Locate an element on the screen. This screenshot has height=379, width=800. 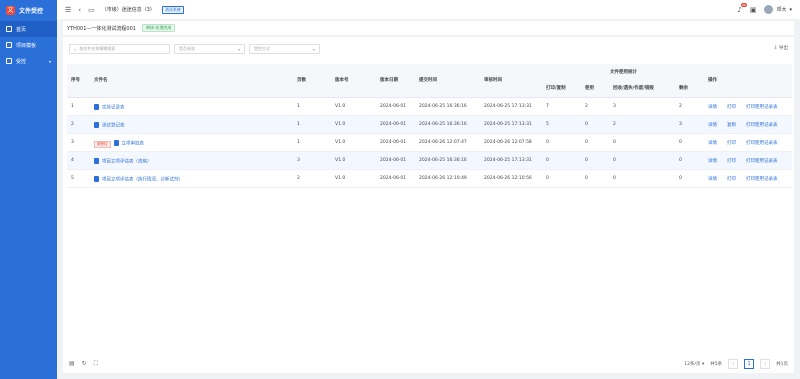
col-recycle: 回收/遗失/作废/销毁 is located at coordinates (633, 88).